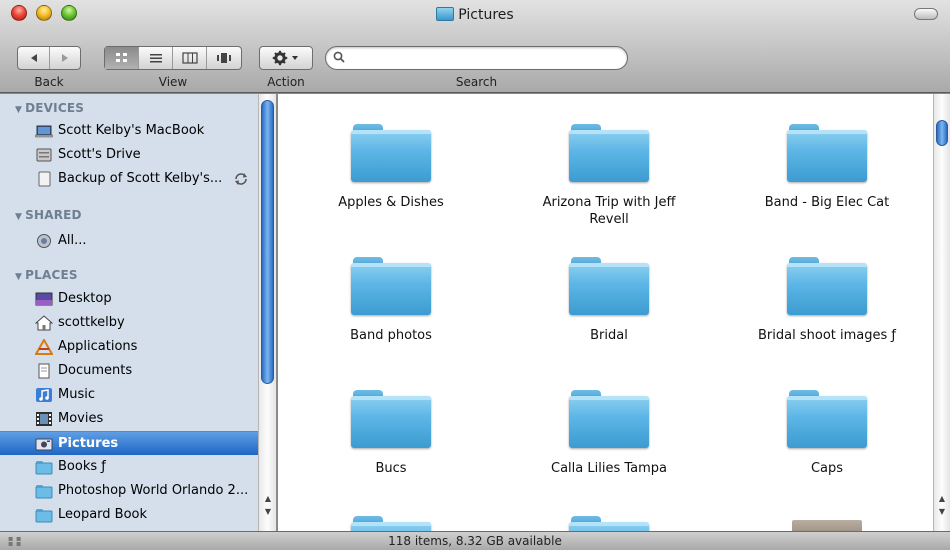 This screenshot has height=550, width=950. What do you see at coordinates (476, 58) in the screenshot?
I see `search-field` at bounding box center [476, 58].